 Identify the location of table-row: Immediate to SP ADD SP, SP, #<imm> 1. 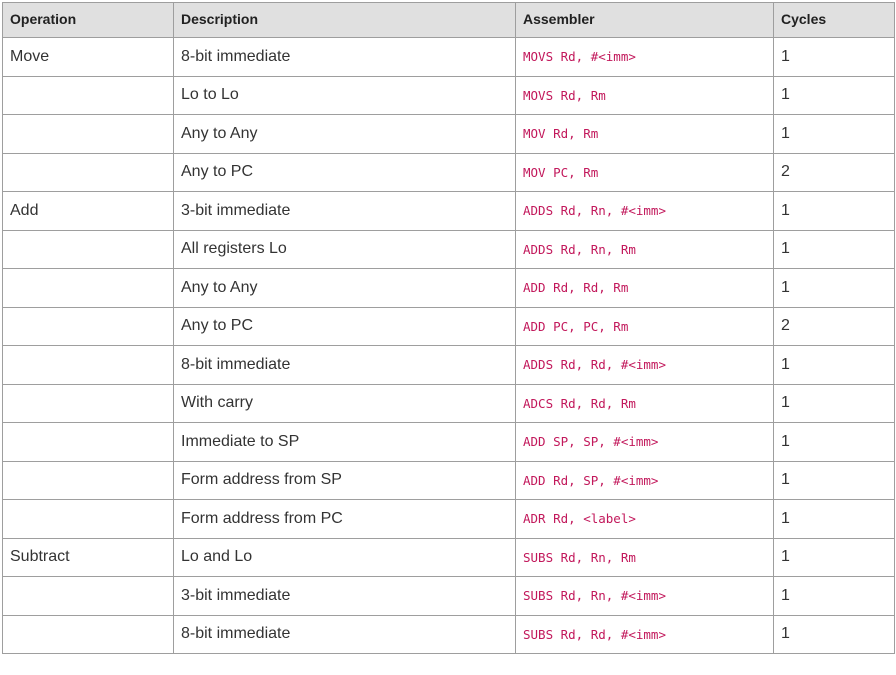
(448, 442).